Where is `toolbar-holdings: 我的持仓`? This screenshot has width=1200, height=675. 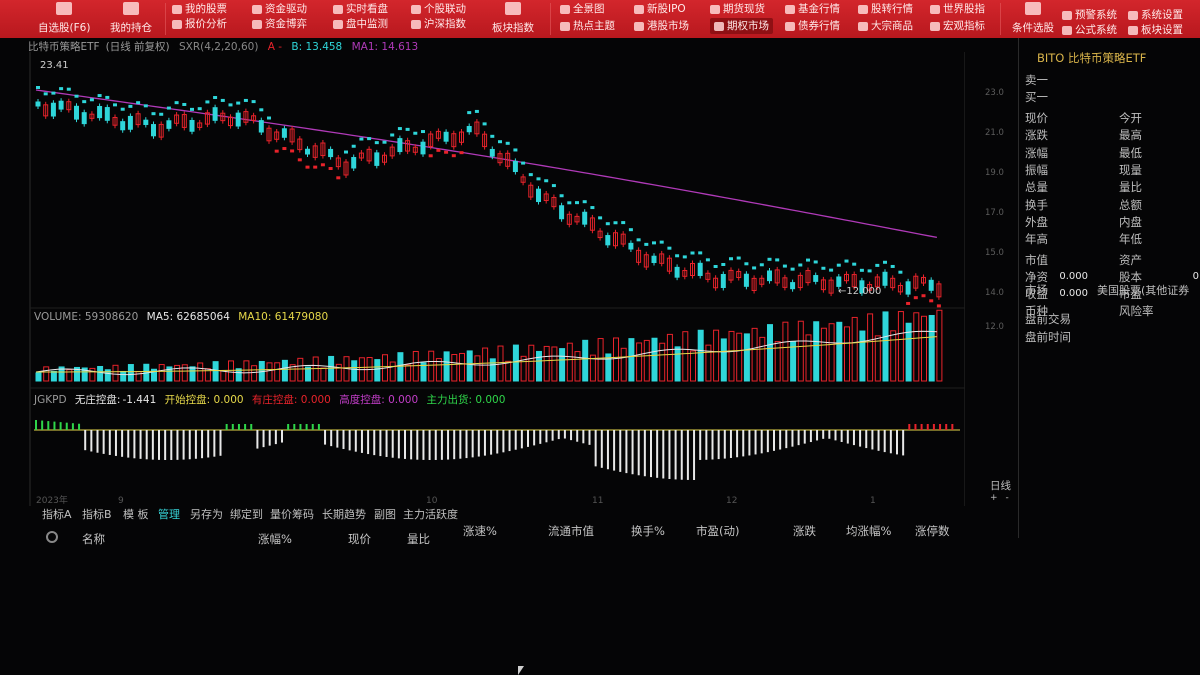 toolbar-holdings: 我的持仓 is located at coordinates (131, 19).